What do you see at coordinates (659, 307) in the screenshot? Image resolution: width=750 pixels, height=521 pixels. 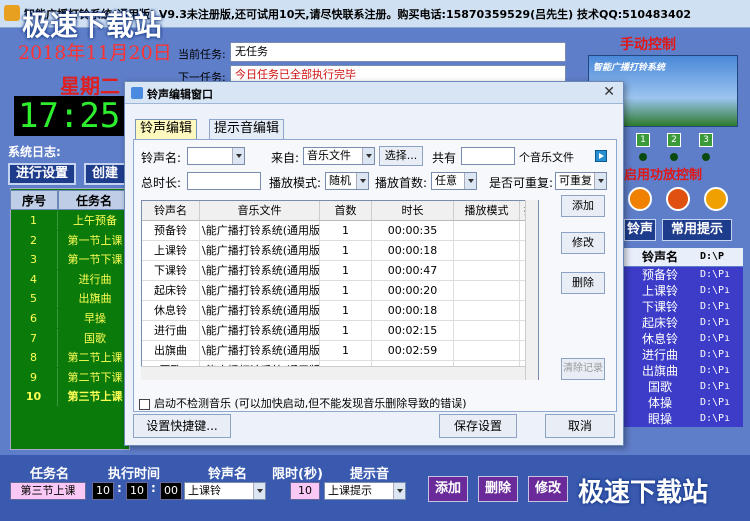 I see `right-item-name: 下课铃` at bounding box center [659, 307].